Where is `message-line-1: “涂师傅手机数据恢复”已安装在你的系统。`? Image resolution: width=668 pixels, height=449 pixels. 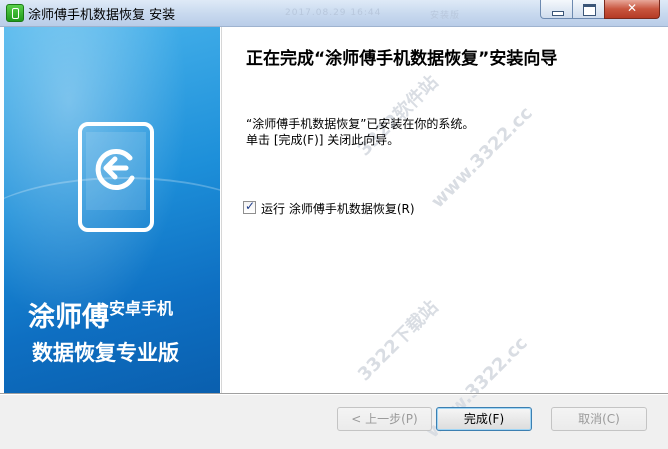
message-line-1: “涂师傅手机数据恢复”已安装在你的系统。 is located at coordinates (360, 124).